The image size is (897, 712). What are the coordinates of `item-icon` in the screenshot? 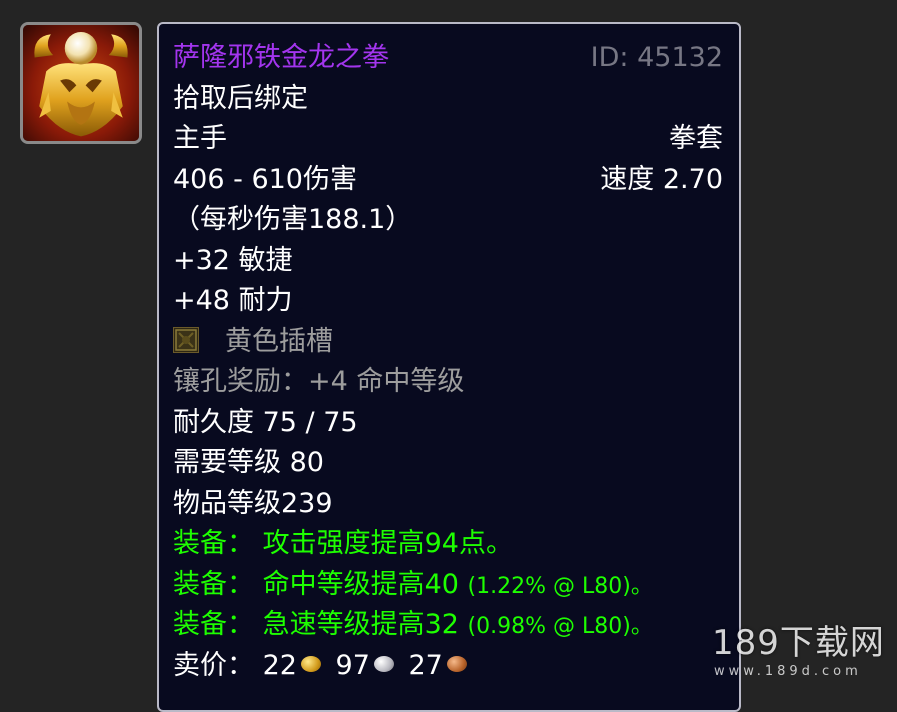 It's located at (81, 83).